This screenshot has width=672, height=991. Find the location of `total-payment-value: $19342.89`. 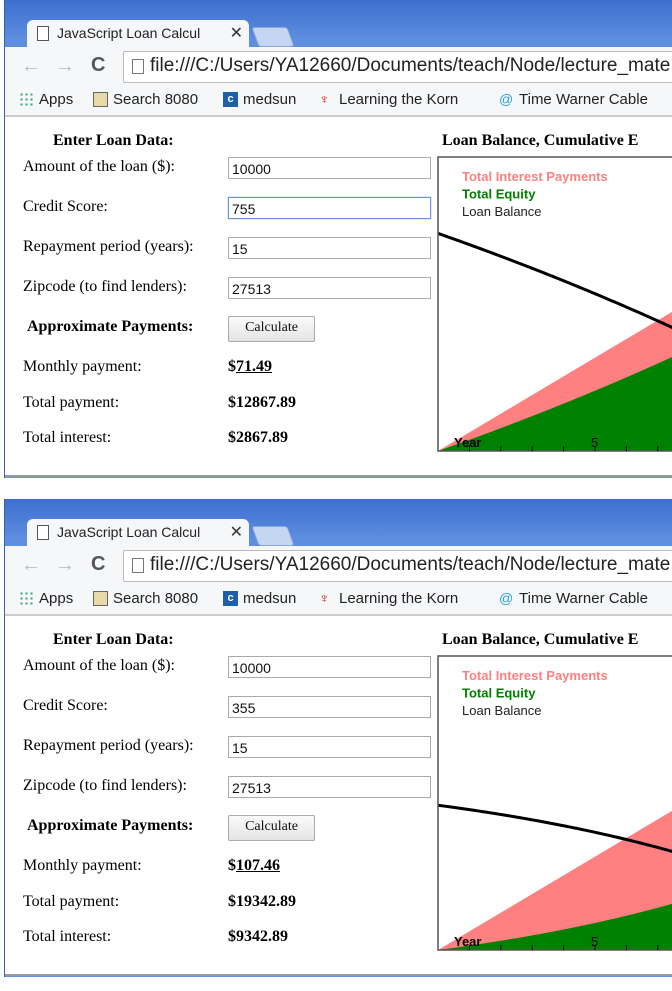

total-payment-value: $19342.89 is located at coordinates (262, 901).